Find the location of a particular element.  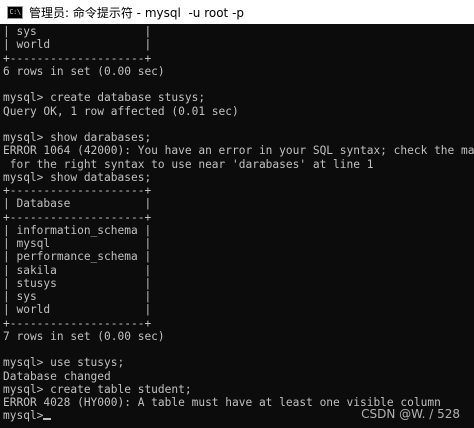

console-line: mysql> show databases; is located at coordinates (77, 177).